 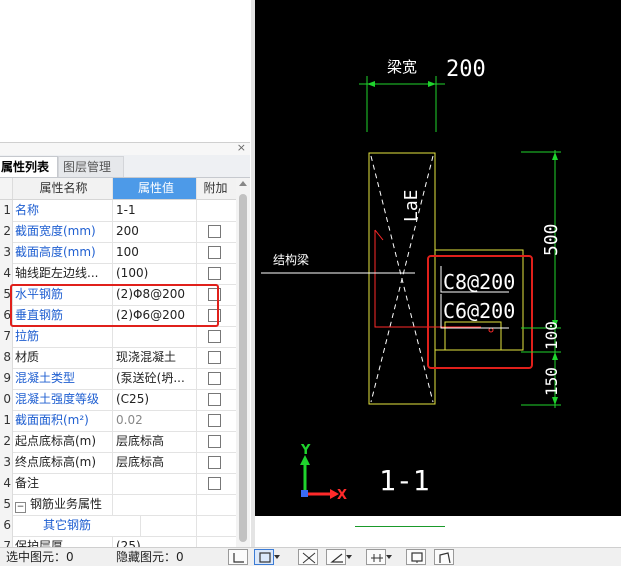 What do you see at coordinates (243, 183) in the screenshot?
I see `scroll-up-icon` at bounding box center [243, 183].